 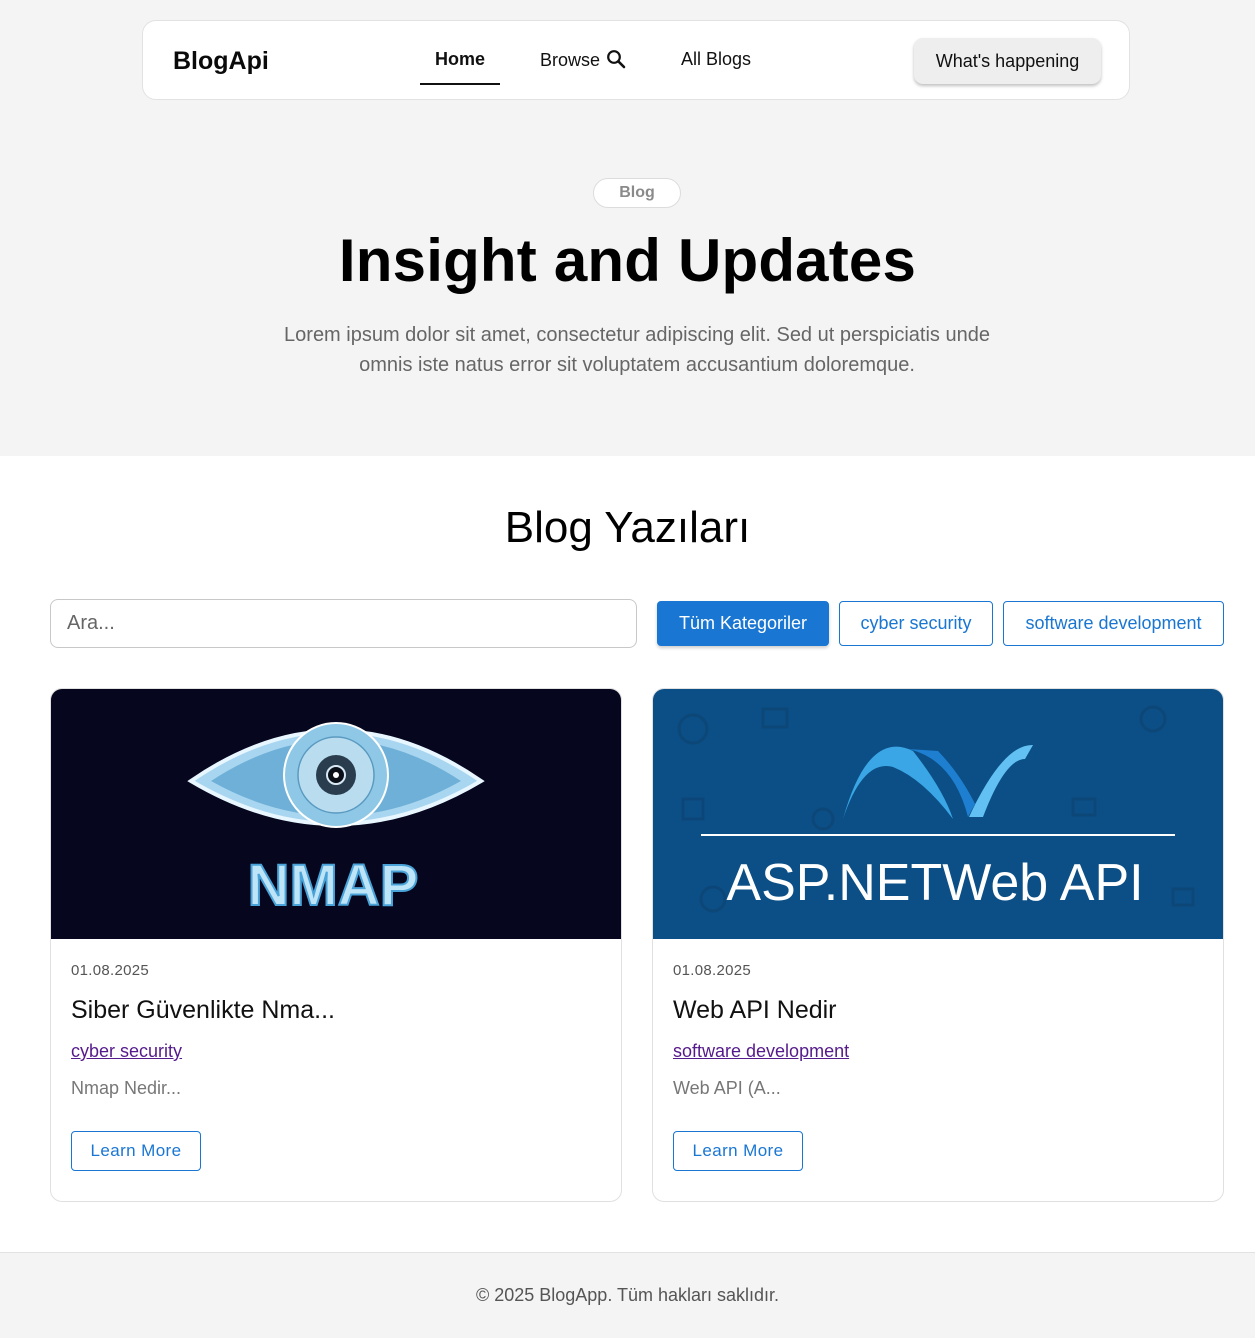 I want to click on aspnet-cover-image: ASP.NETWeb API, so click(x=938, y=814).